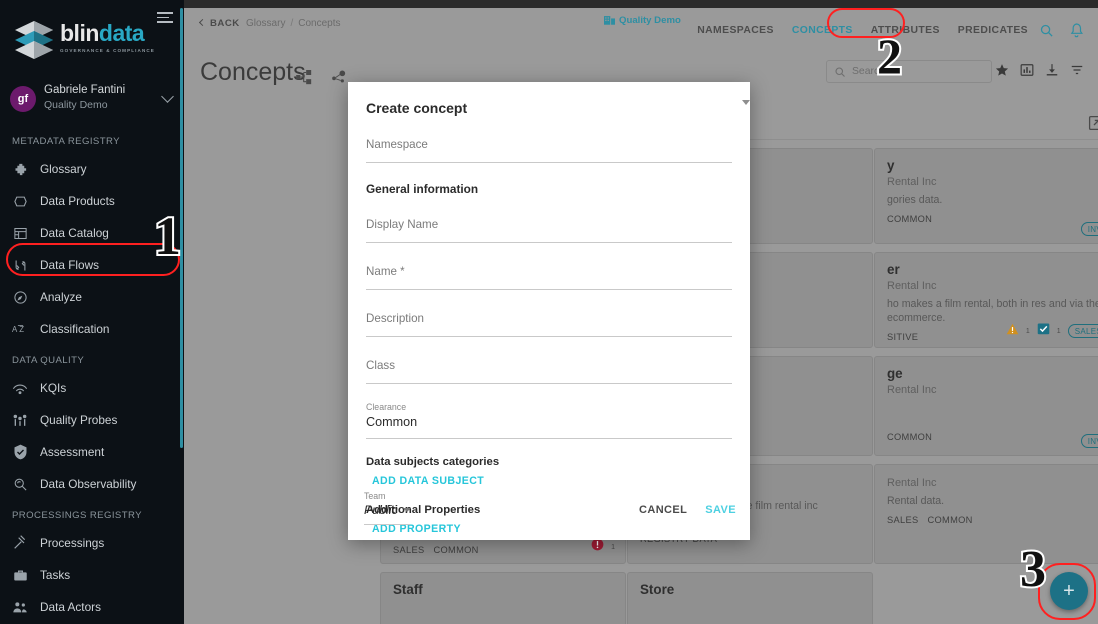  I want to click on warning-badge, so click(1012, 331).